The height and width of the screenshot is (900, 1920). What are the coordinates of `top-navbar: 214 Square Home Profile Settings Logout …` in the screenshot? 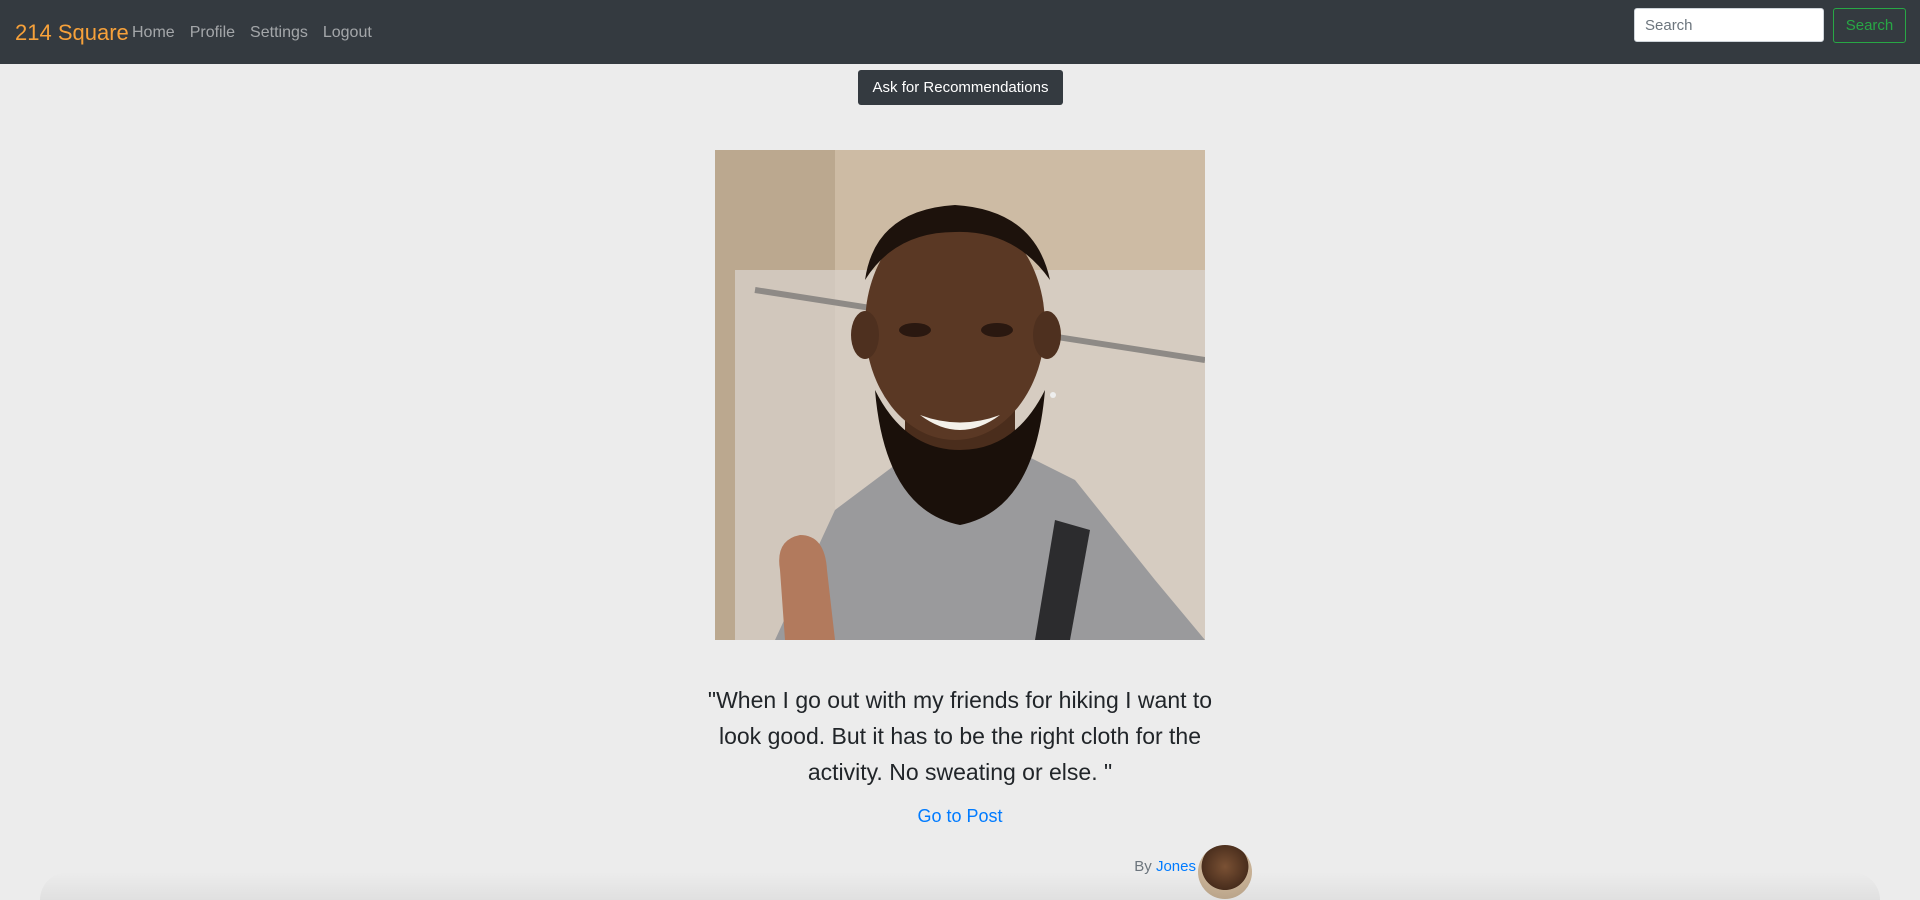 It's located at (960, 32).